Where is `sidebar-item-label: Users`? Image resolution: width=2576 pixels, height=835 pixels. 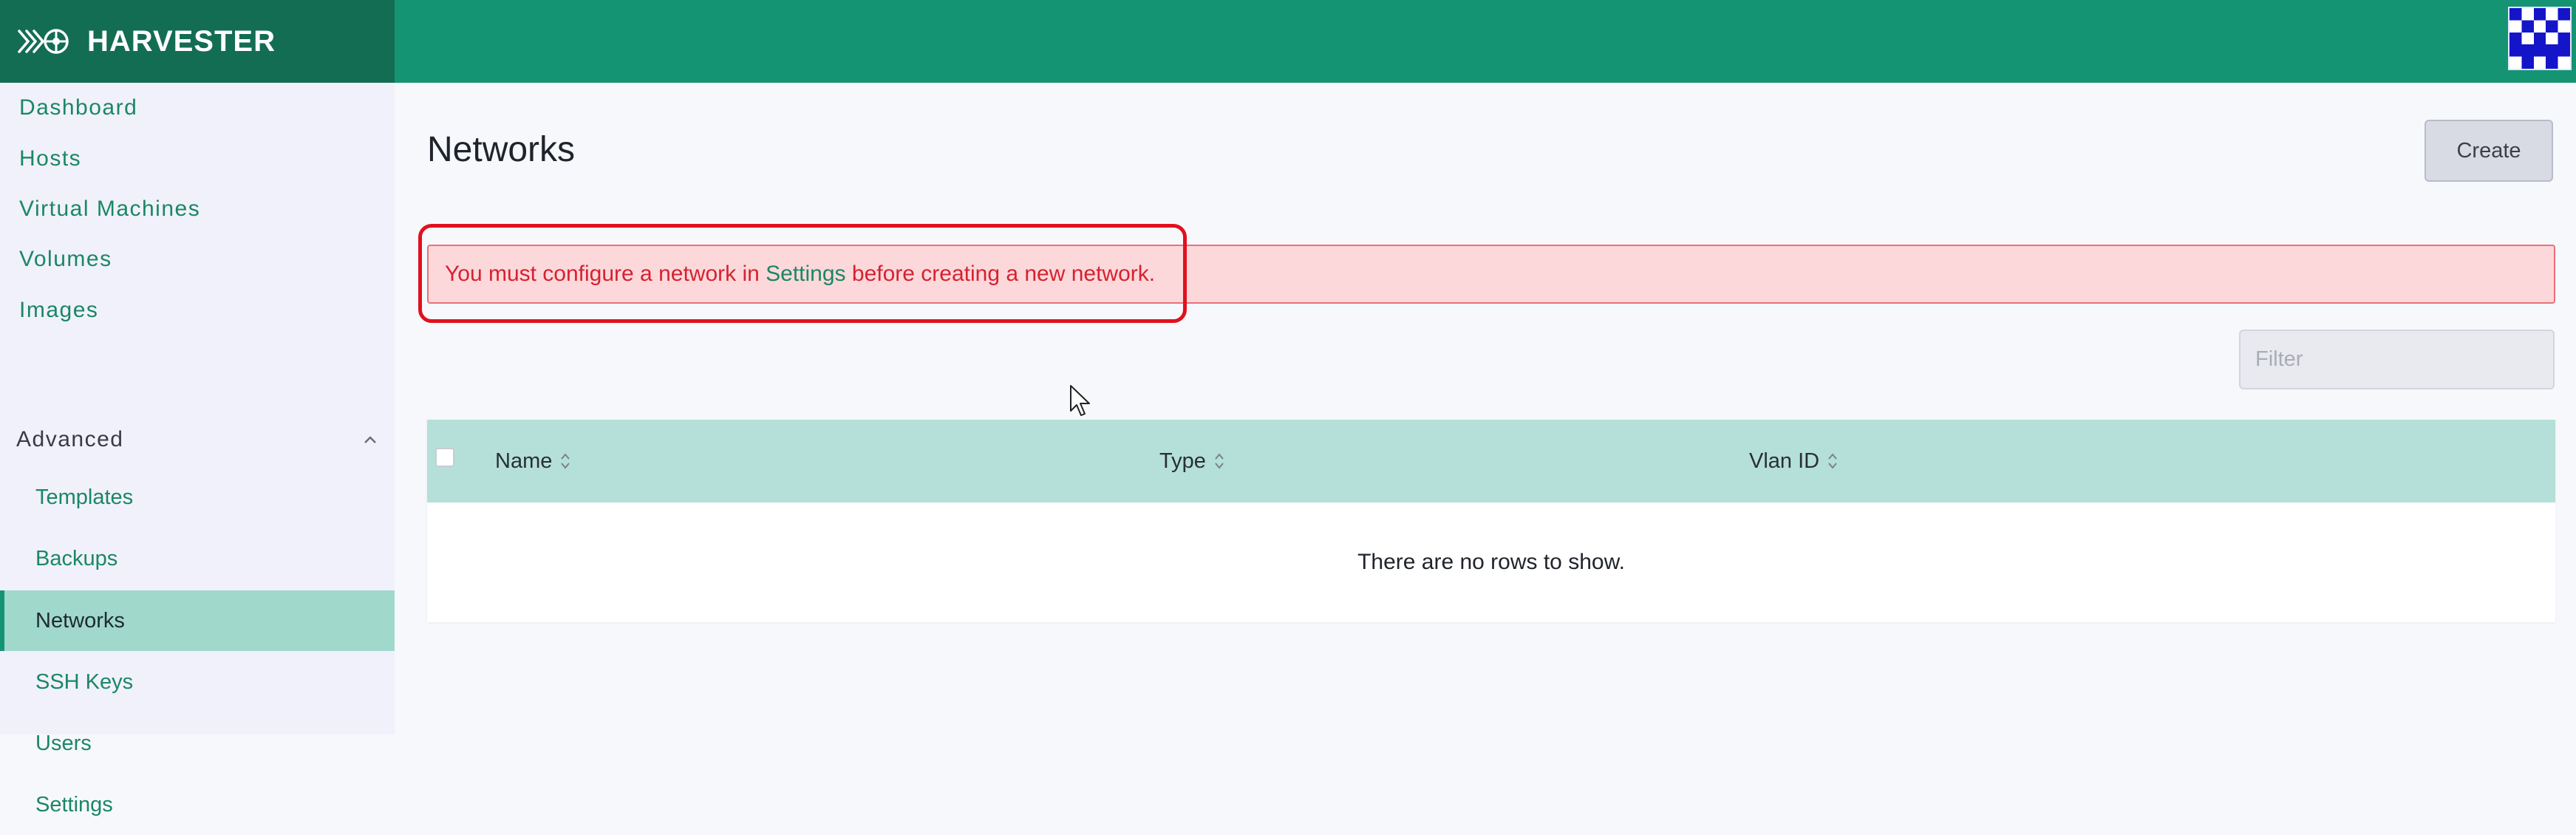 sidebar-item-label: Users is located at coordinates (63, 743).